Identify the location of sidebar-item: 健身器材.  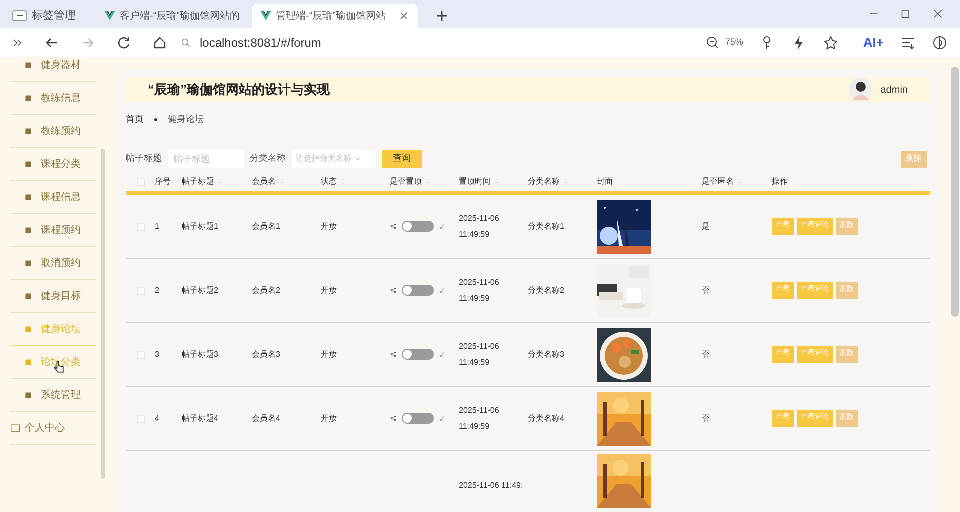
(53, 69).